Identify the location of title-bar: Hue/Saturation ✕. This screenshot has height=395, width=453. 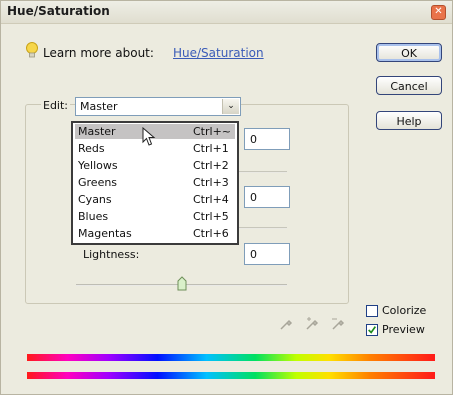
(226, 12).